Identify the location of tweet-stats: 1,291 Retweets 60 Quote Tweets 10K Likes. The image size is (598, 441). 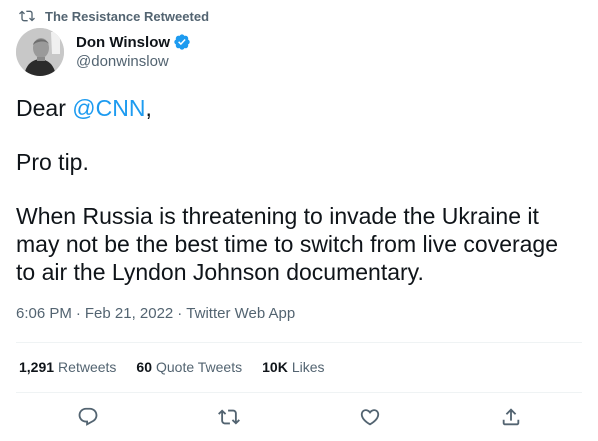
(182, 367).